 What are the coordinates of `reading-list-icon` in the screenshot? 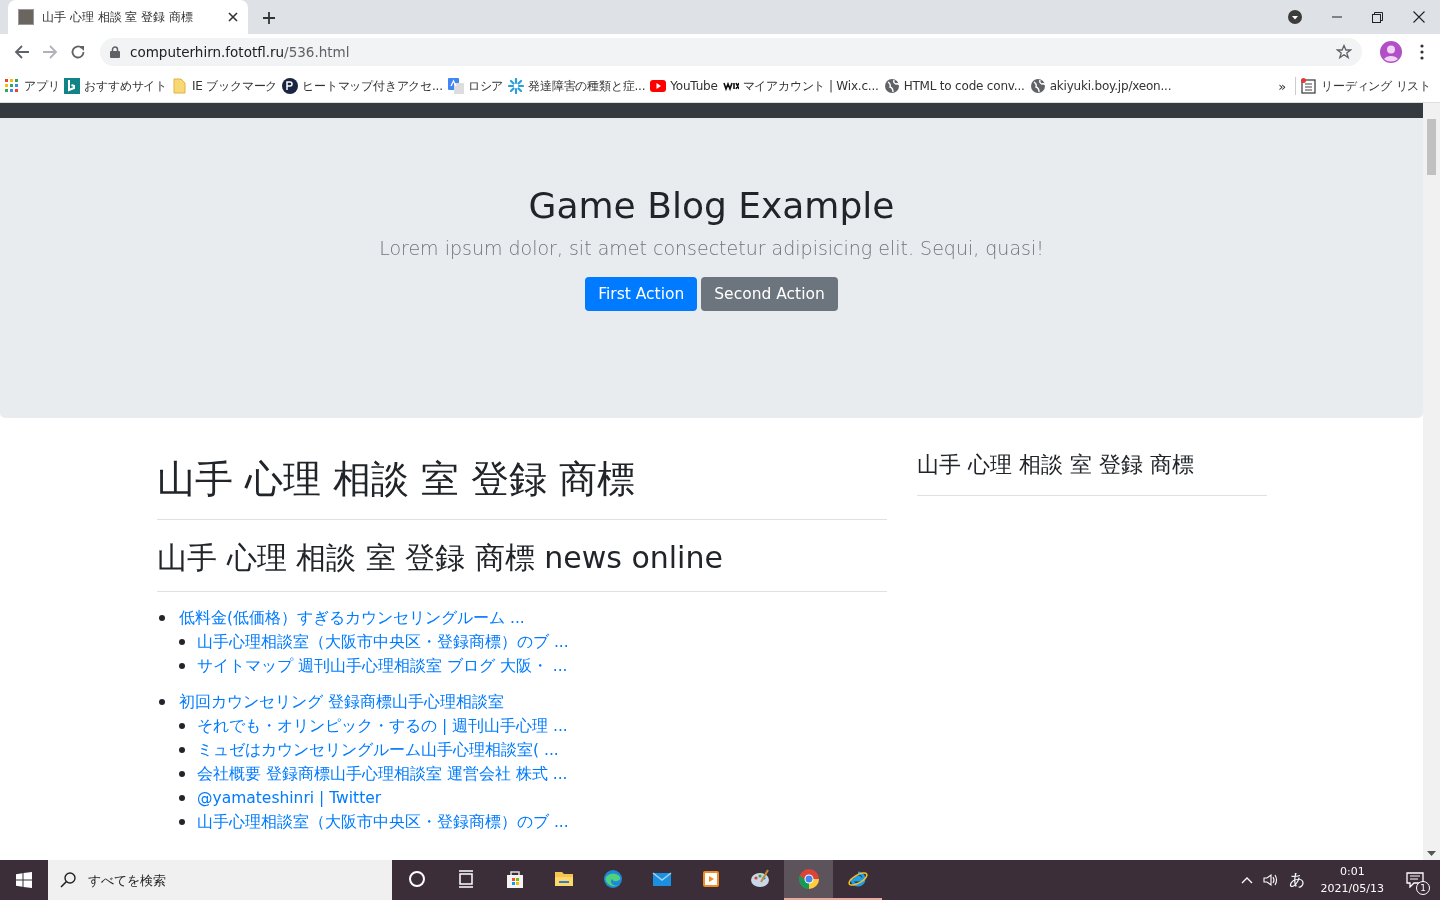 It's located at (1309, 86).